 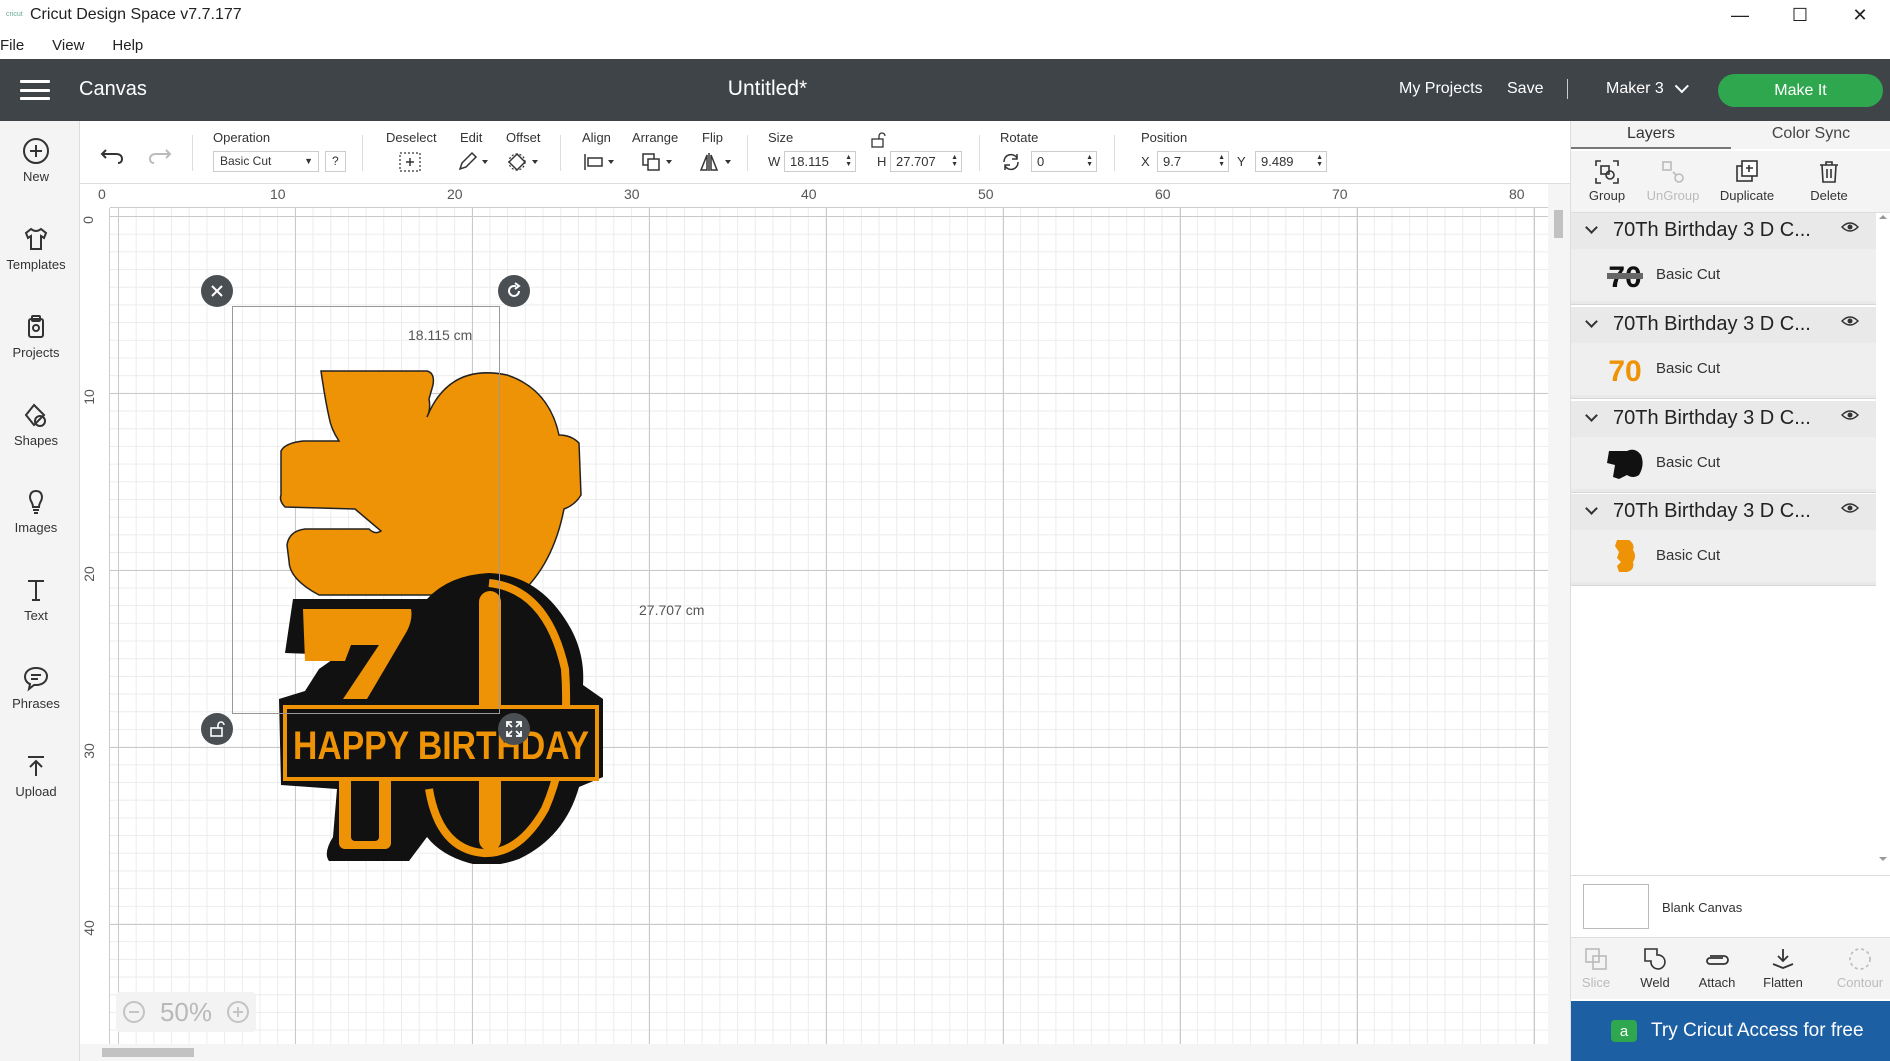 I want to click on undo-icon, so click(x=113, y=154).